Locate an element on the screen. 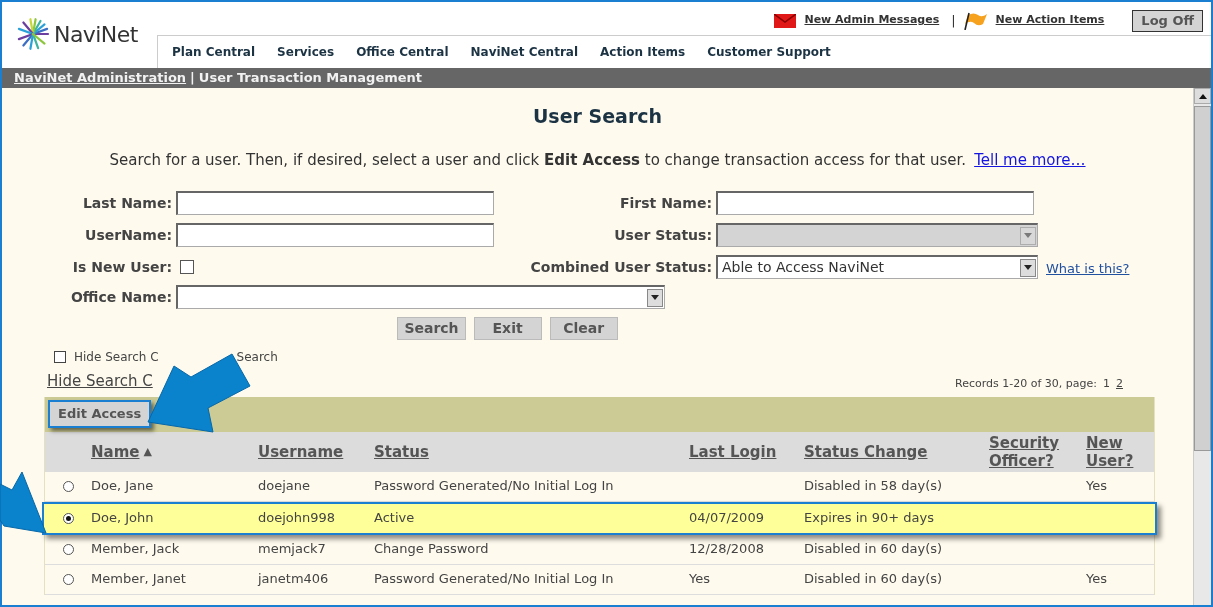  dropdown: Able to Access NaviNet is located at coordinates (877, 267).